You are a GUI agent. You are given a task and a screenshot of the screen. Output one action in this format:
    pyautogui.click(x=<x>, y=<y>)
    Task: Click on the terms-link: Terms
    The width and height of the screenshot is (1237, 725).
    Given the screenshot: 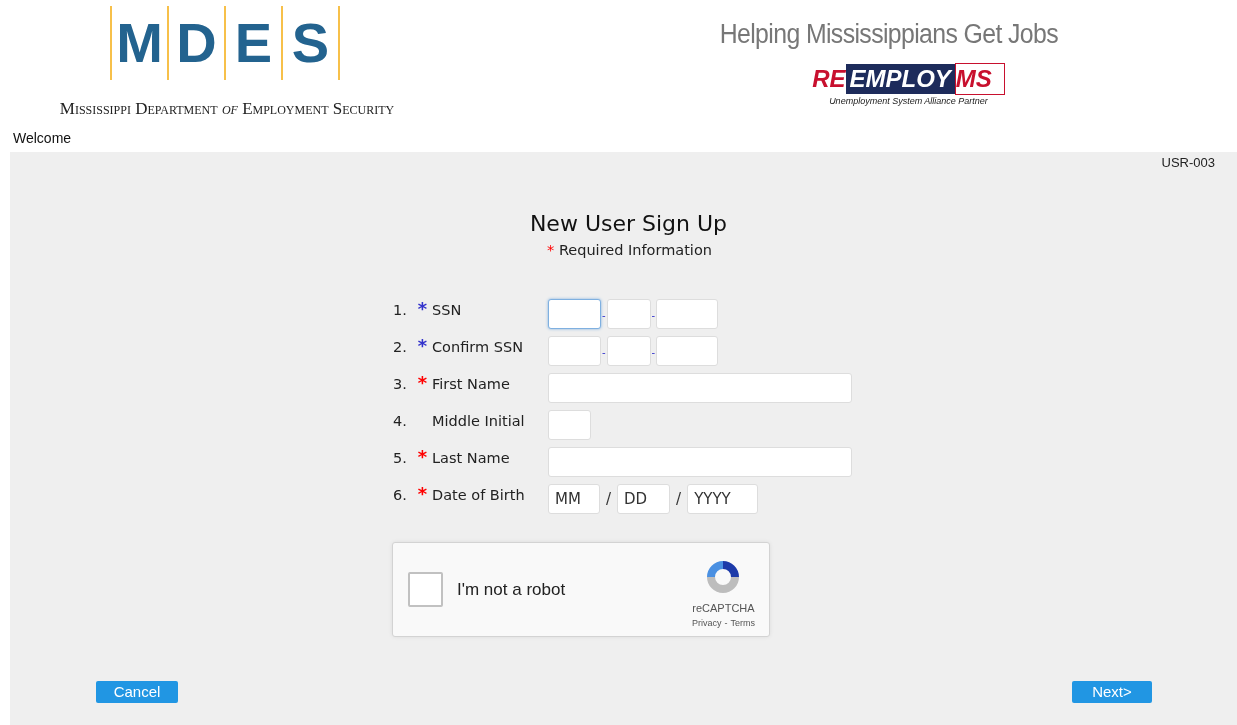 What is the action you would take?
    pyautogui.click(x=742, y=623)
    